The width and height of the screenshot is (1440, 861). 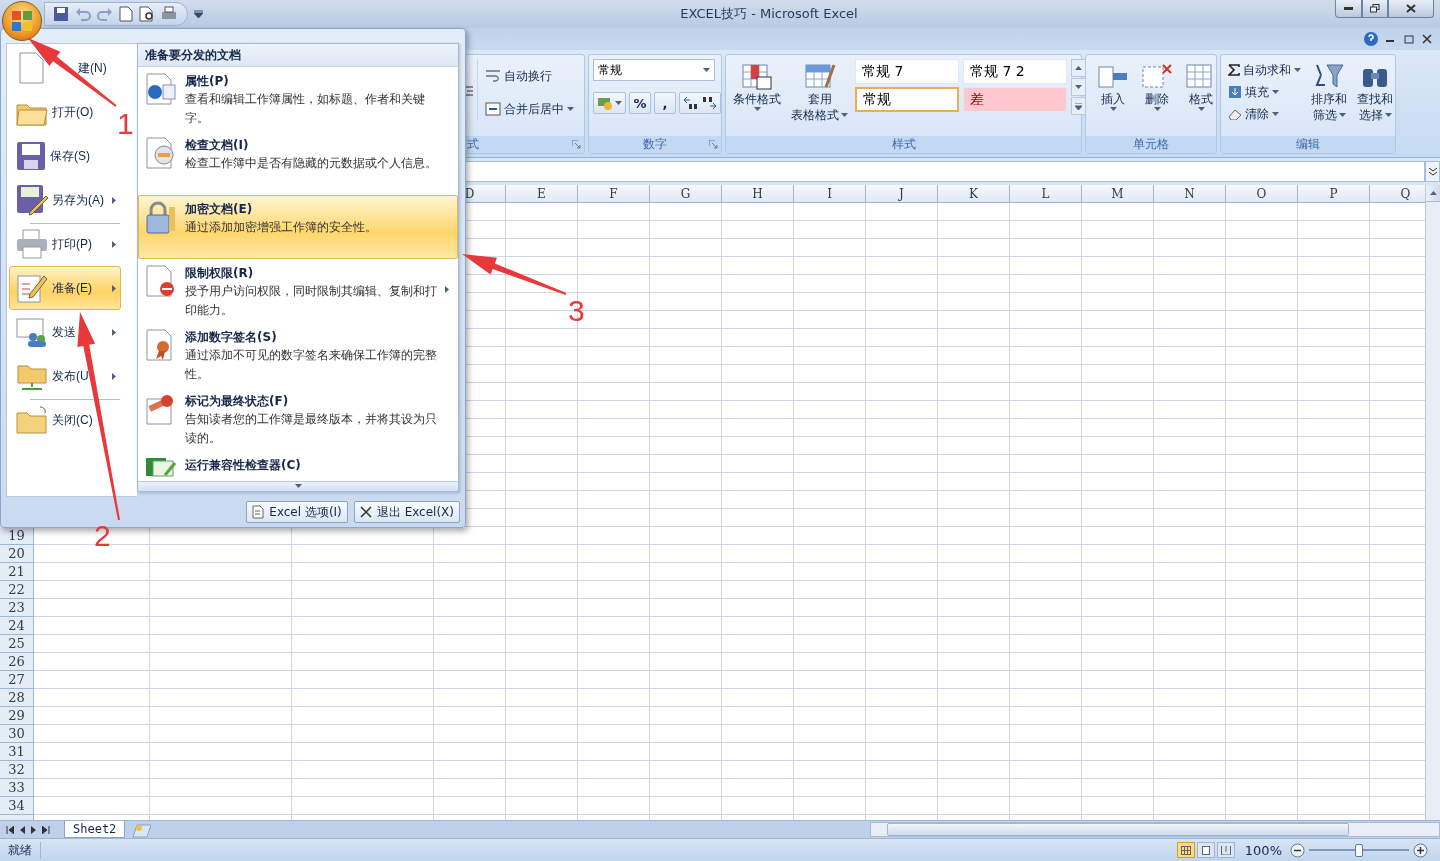 I want to click on last-sheet-icon, so click(x=46, y=829).